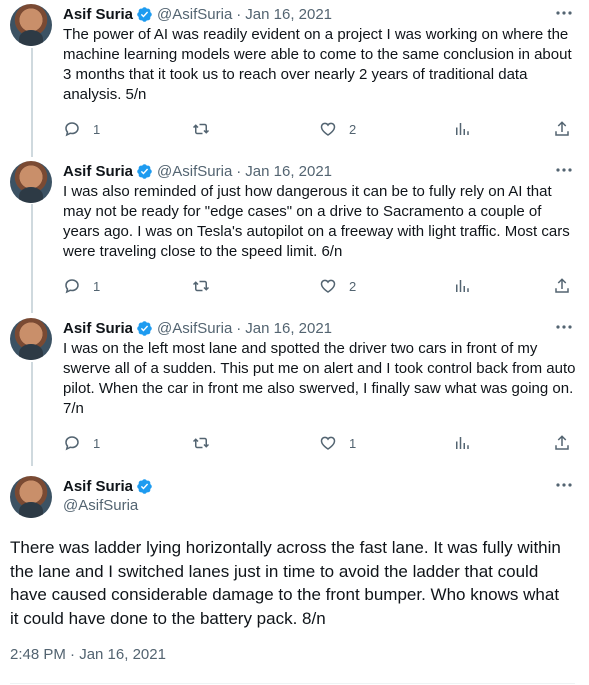 The width and height of the screenshot is (589, 685). What do you see at coordinates (292, 683) in the screenshot?
I see `divider` at bounding box center [292, 683].